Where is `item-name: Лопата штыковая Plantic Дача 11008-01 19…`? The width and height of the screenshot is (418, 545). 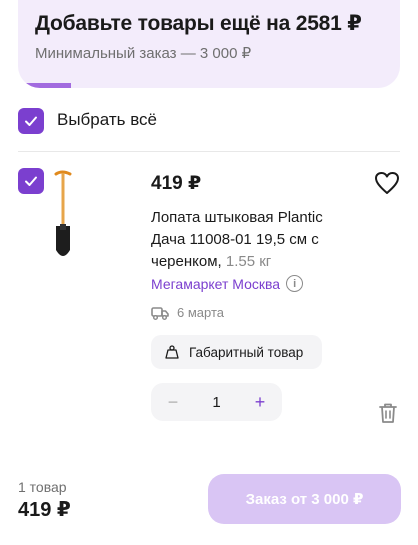
item-name: Лопата штыковая Plantic Дача 11008-01 19… is located at coordinates (256, 240).